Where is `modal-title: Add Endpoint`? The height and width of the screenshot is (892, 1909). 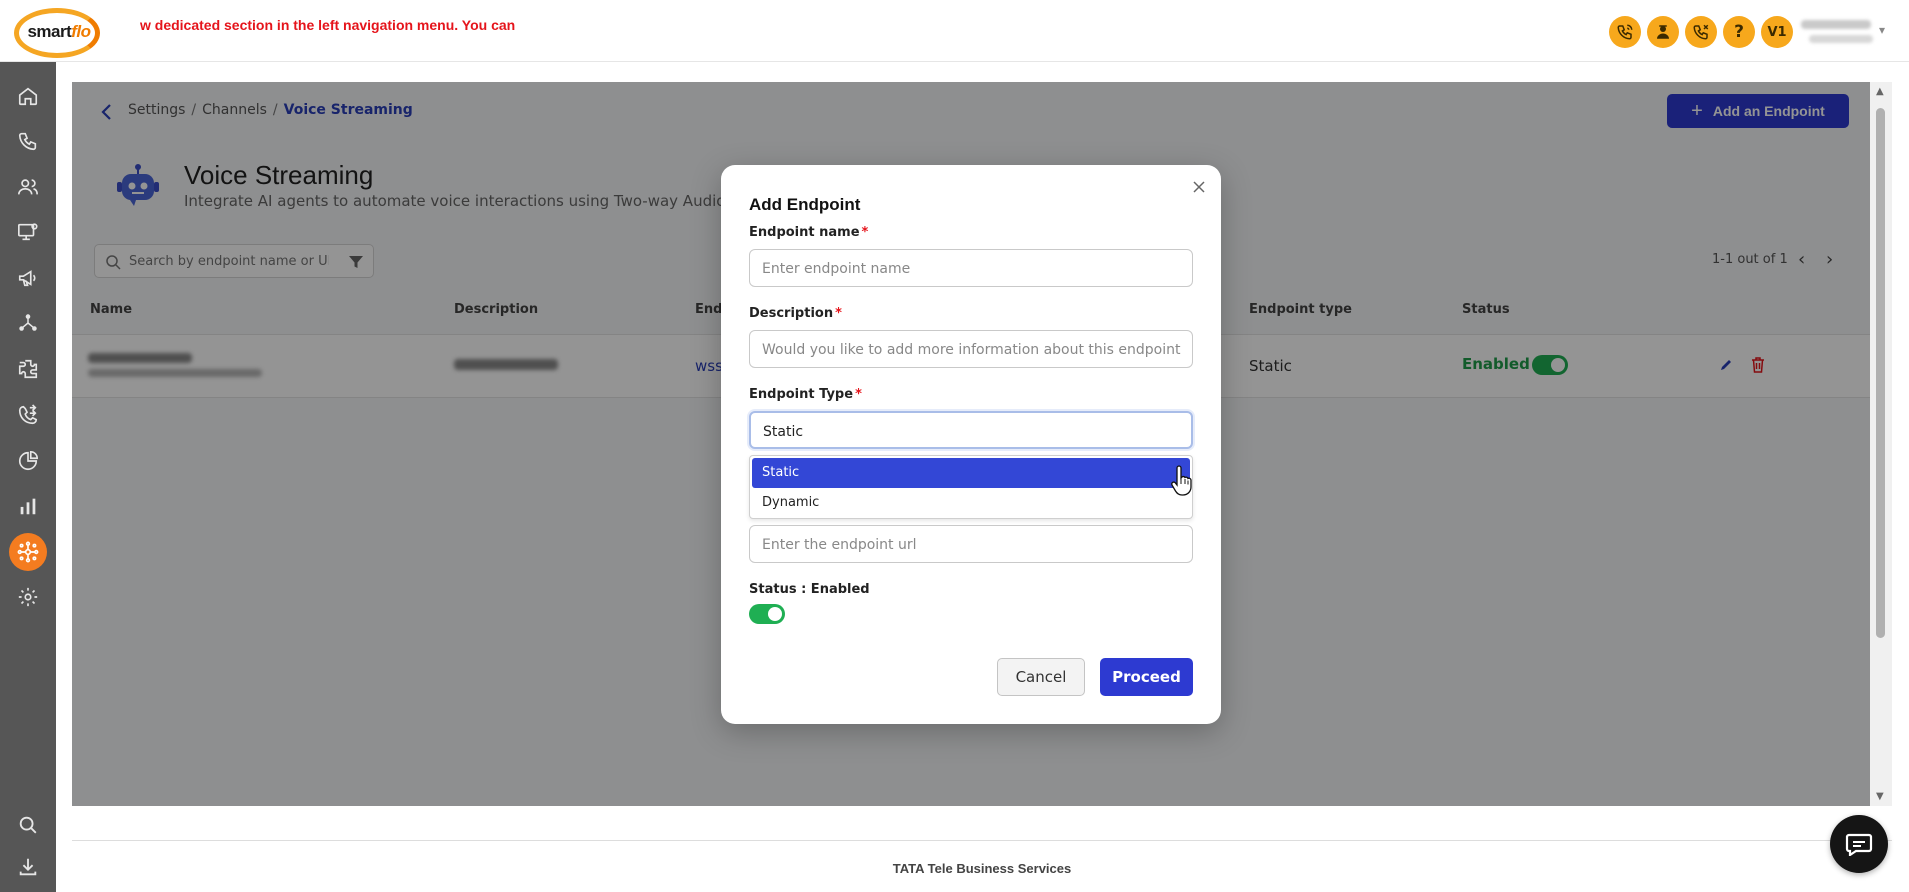
modal-title: Add Endpoint is located at coordinates (805, 204).